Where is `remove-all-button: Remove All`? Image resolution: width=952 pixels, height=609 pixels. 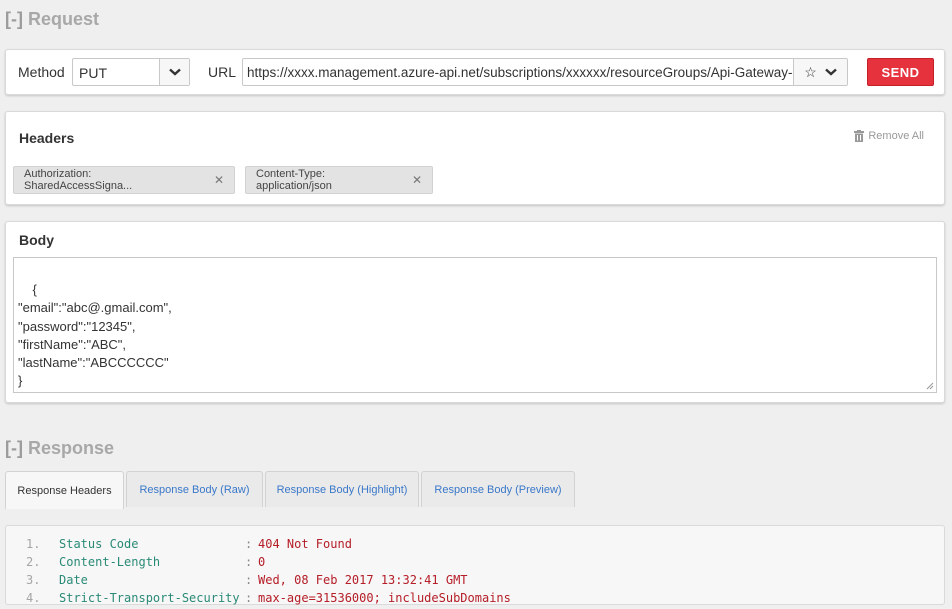
remove-all-button: Remove All is located at coordinates (889, 136).